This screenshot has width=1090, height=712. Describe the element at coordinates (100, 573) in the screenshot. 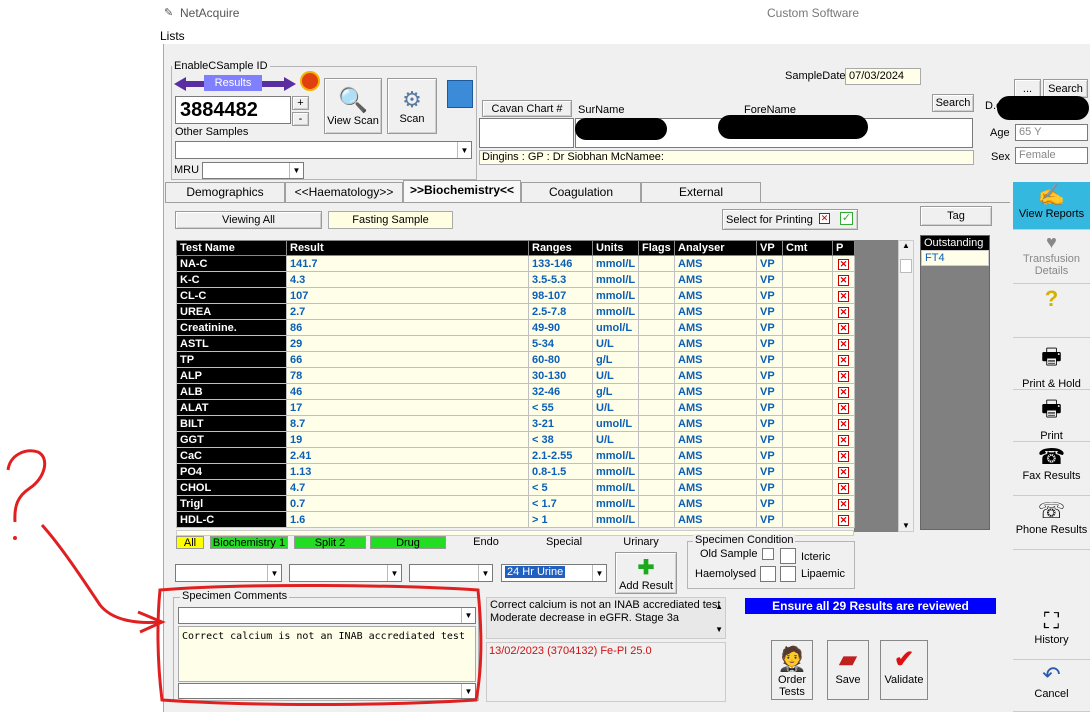

I see `annotation-arrow-line` at that location.